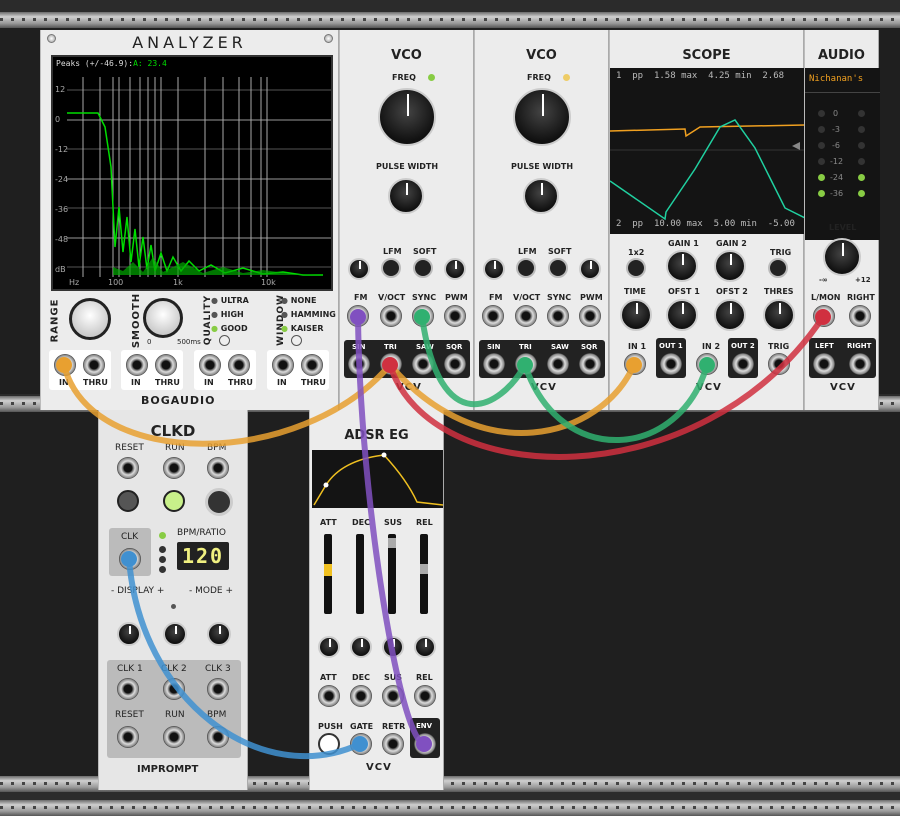 The width and height of the screenshot is (900, 816). I want to click on att-slider, so click(328, 574).